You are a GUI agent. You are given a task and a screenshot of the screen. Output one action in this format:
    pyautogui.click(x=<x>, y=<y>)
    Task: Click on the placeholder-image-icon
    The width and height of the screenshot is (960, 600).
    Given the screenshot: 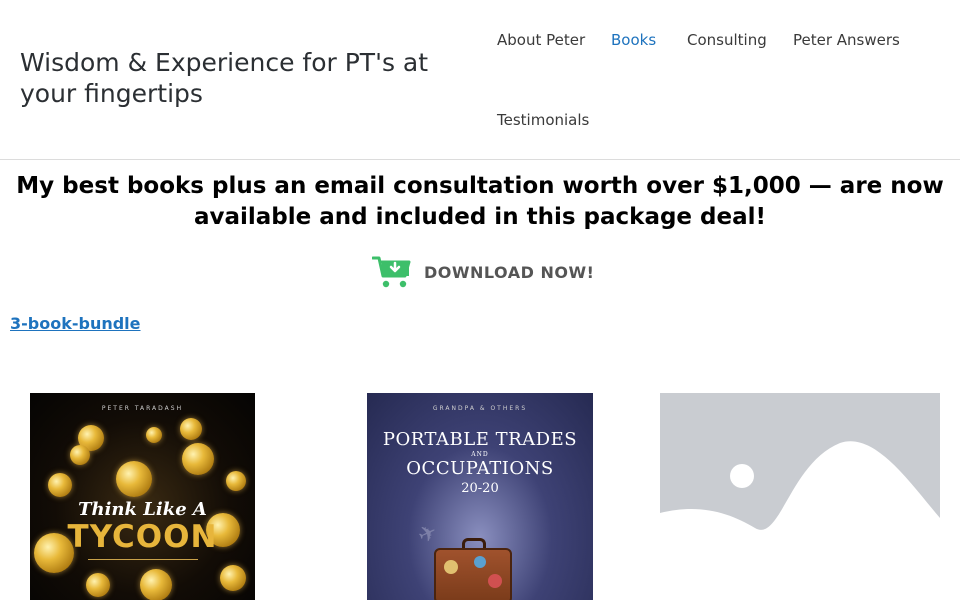 What is the action you would take?
    pyautogui.click(x=800, y=486)
    